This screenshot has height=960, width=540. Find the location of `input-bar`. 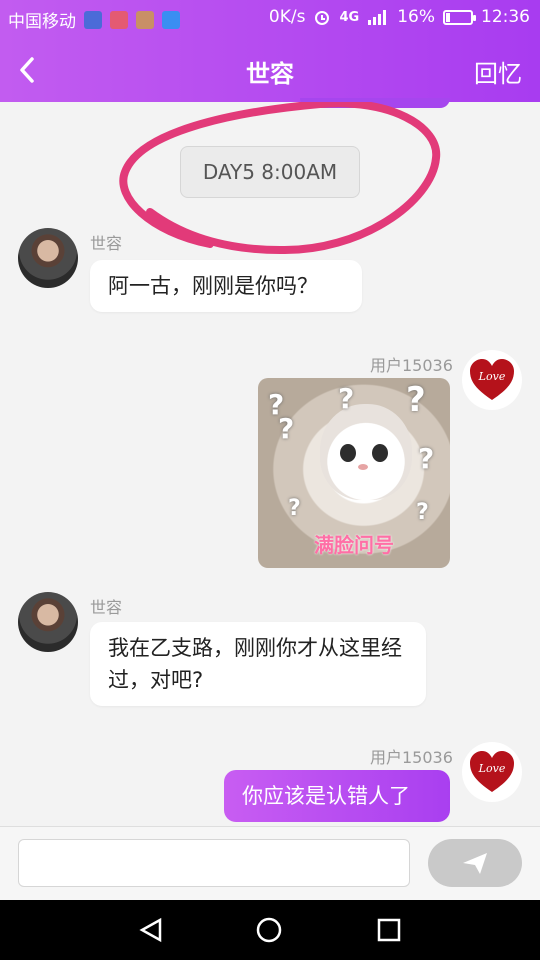

input-bar is located at coordinates (270, 863).